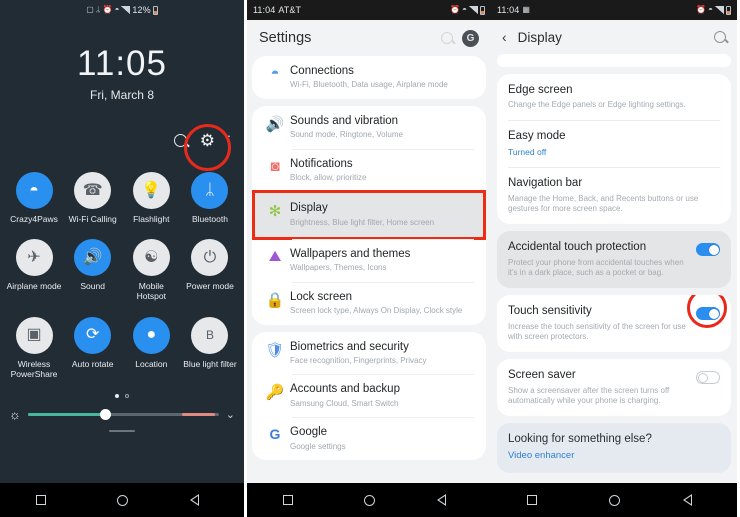  Describe the element at coordinates (285, 38) in the screenshot. I see `page-title: Settings` at that location.